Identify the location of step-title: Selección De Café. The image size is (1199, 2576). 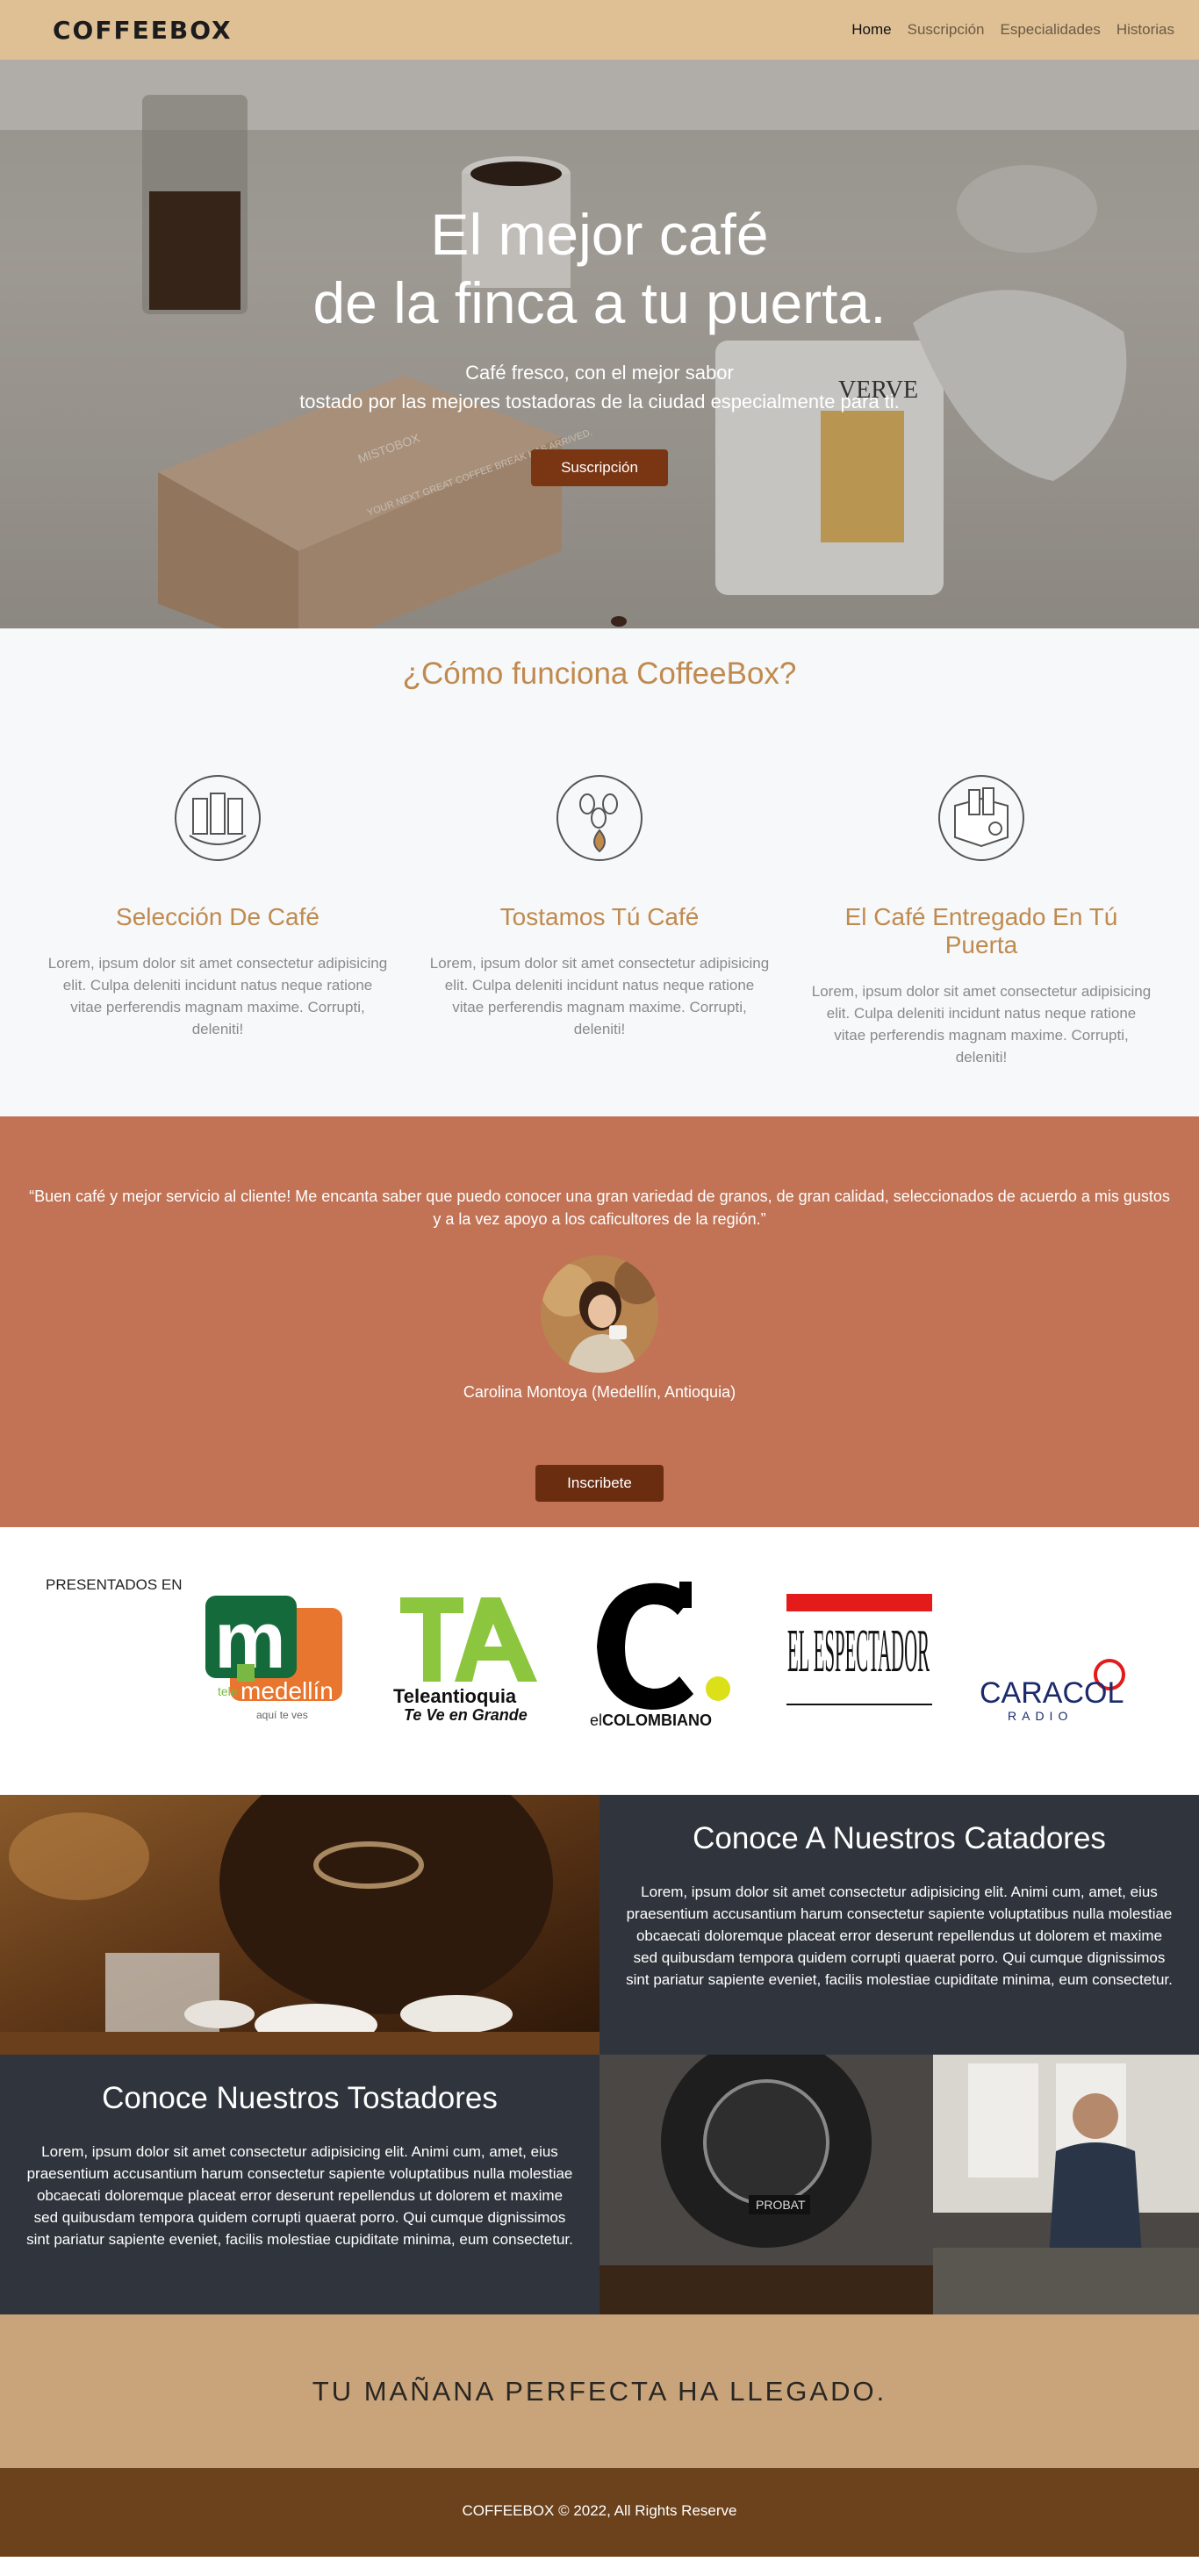
(217, 916).